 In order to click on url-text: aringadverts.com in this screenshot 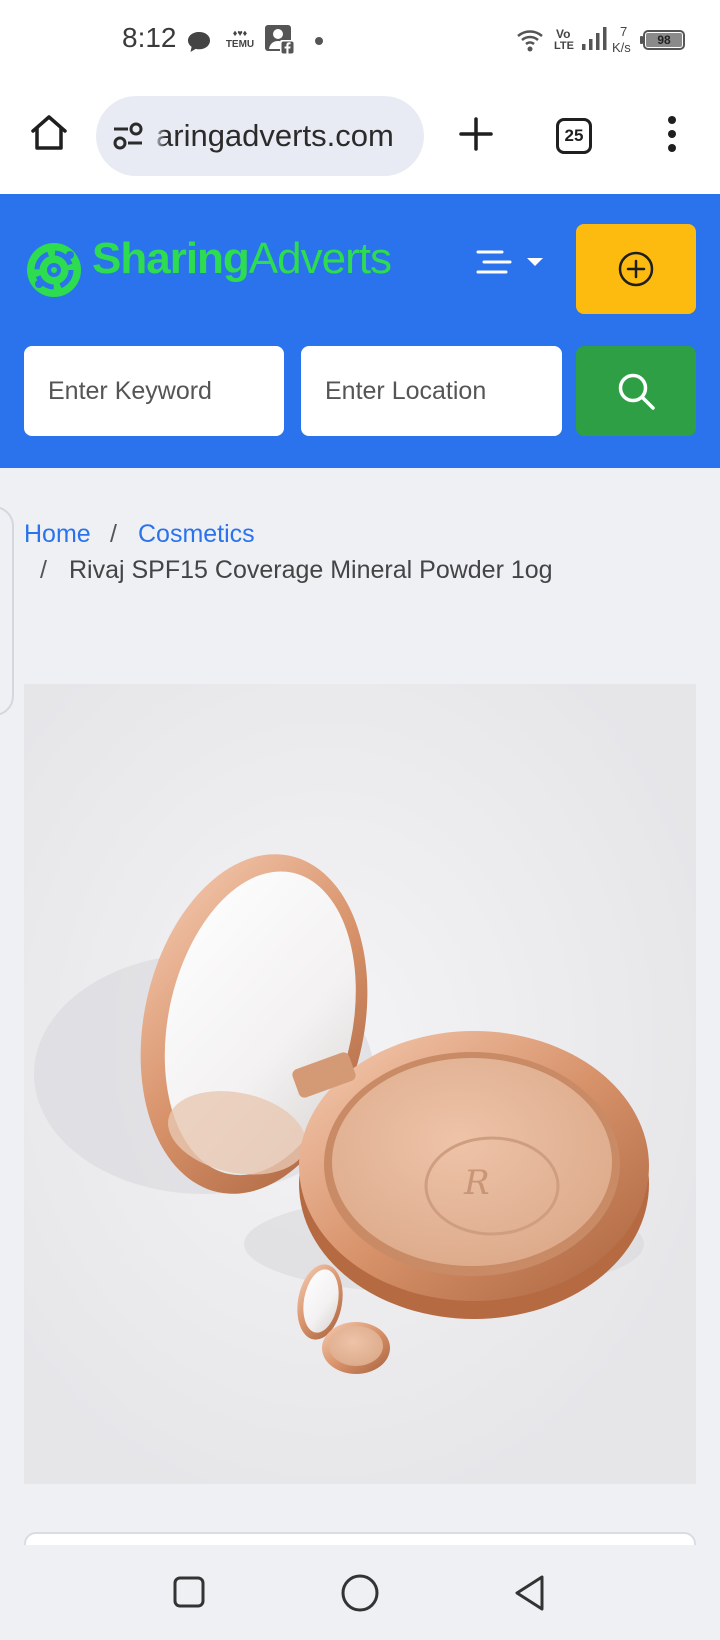, I will do `click(275, 135)`.